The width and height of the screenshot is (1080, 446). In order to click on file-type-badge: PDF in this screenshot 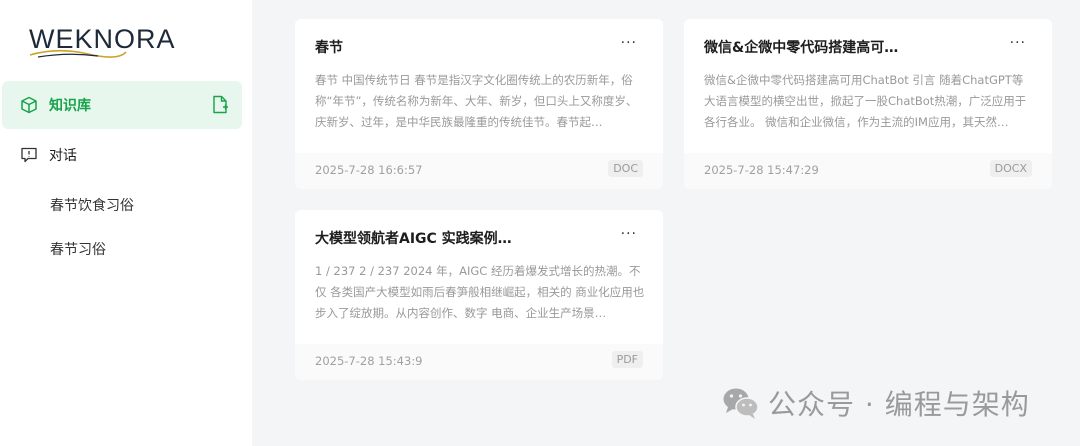, I will do `click(627, 359)`.